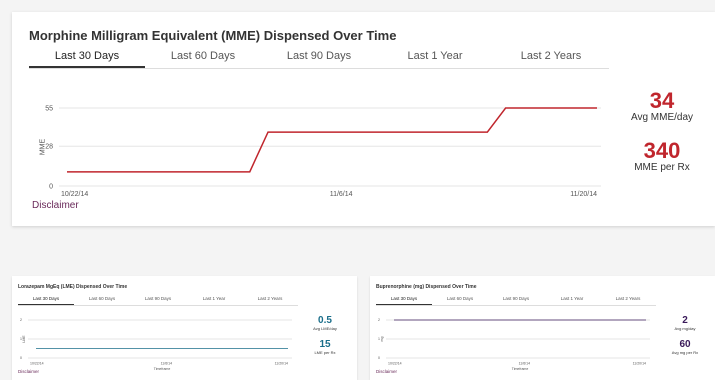 Image resolution: width=715 pixels, height=380 pixels. What do you see at coordinates (685, 320) in the screenshot?
I see `avg-mg-per-day-value: 2` at bounding box center [685, 320].